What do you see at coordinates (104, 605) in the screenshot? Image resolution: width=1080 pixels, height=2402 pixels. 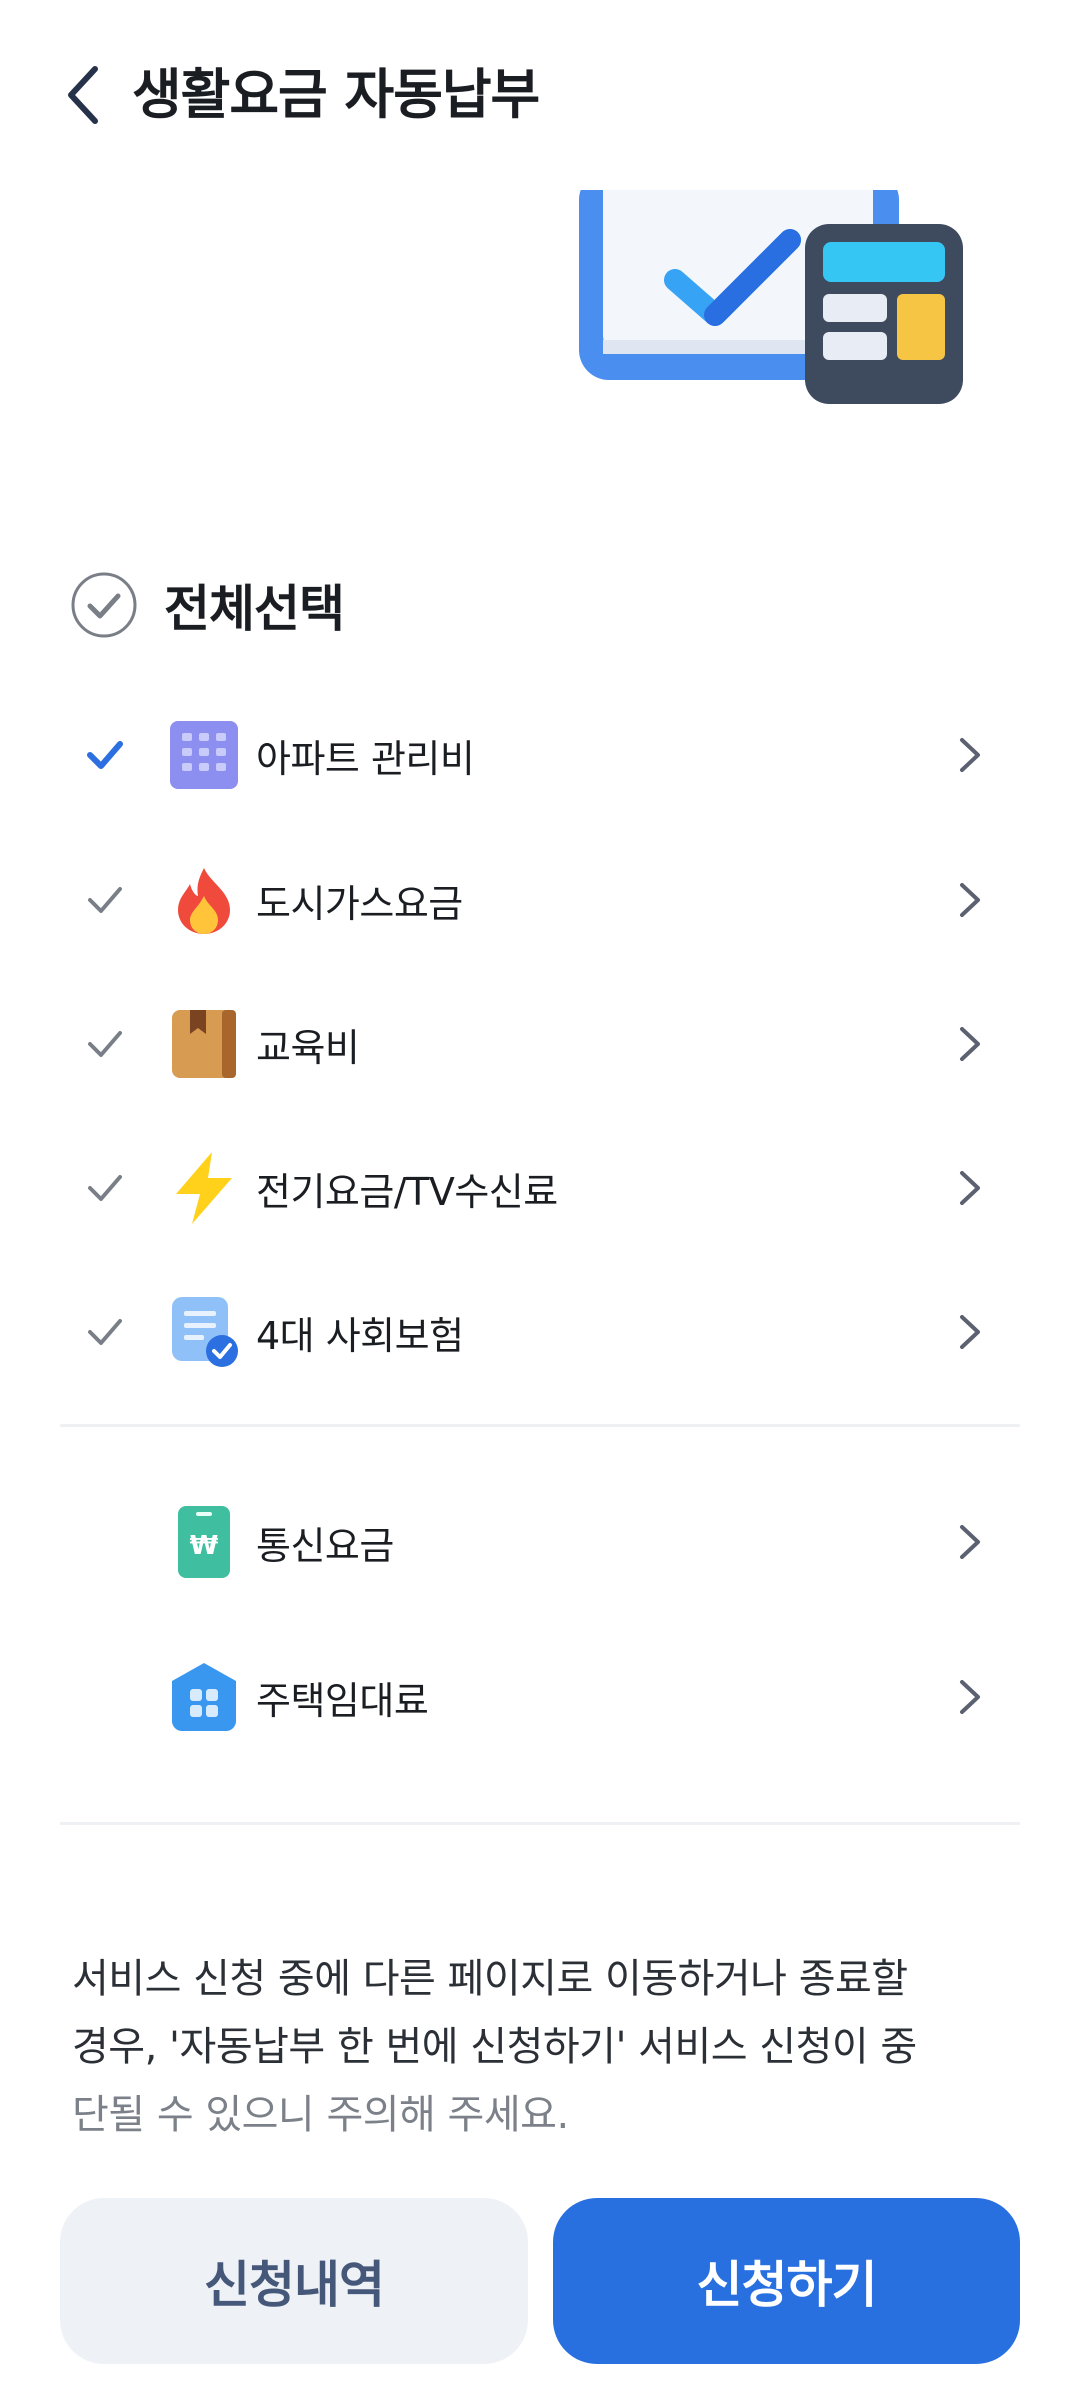 I see `circle-check-icon` at bounding box center [104, 605].